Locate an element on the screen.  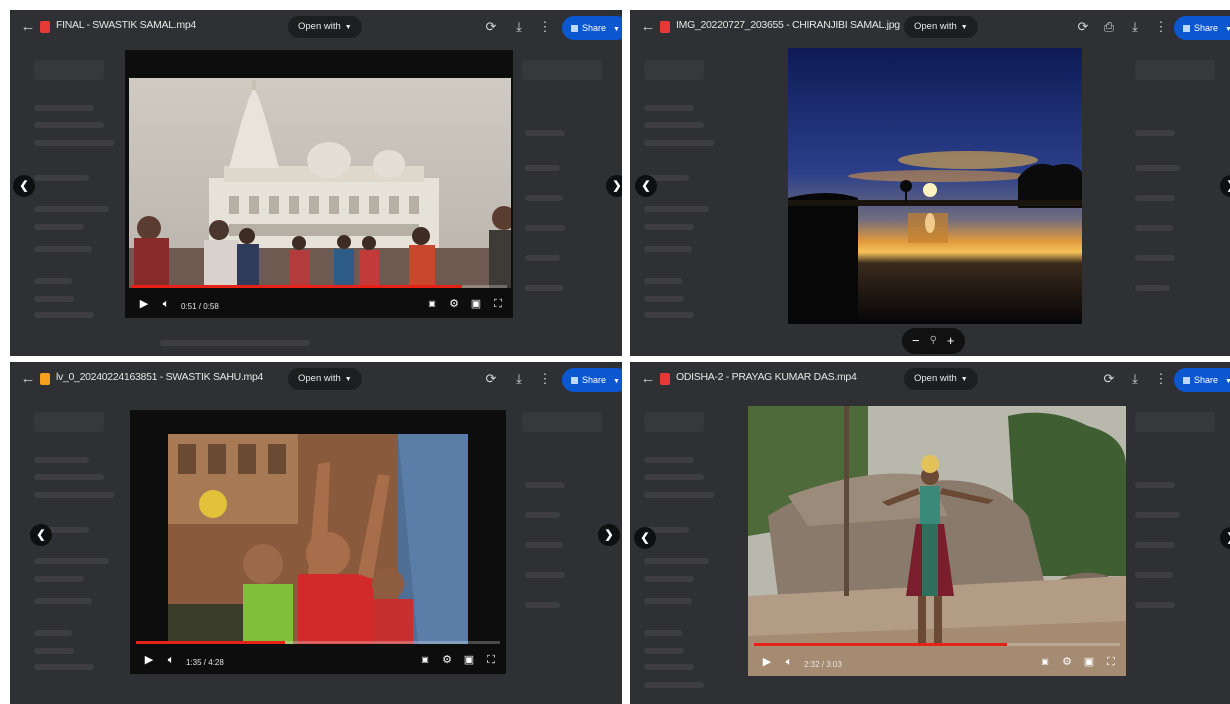
time-display: 1:35 / 4:28 is located at coordinates (205, 662).